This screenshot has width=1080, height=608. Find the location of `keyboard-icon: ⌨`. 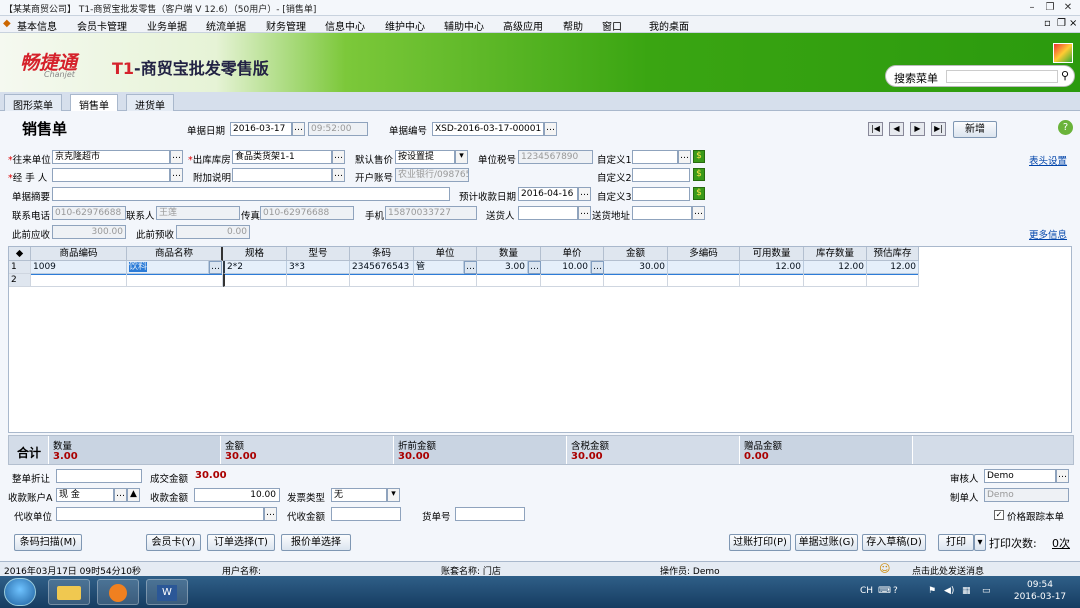

keyboard-icon: ⌨ is located at coordinates (884, 591).